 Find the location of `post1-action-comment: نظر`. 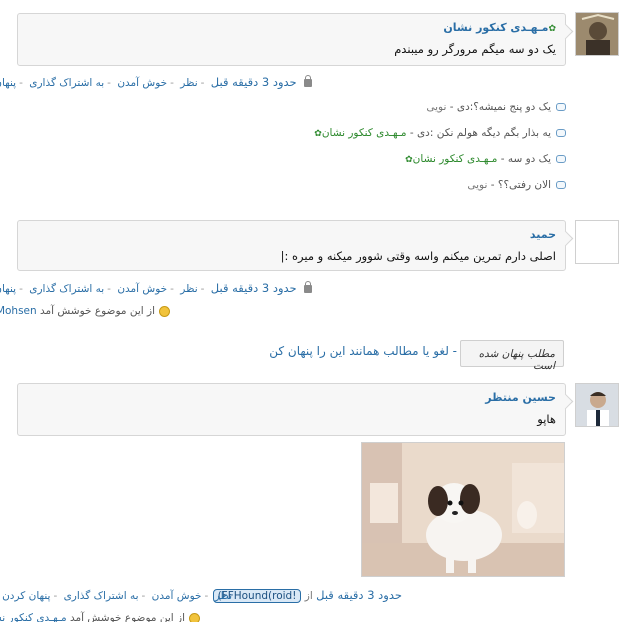

post1-action-comment: نظر is located at coordinates (188, 83).